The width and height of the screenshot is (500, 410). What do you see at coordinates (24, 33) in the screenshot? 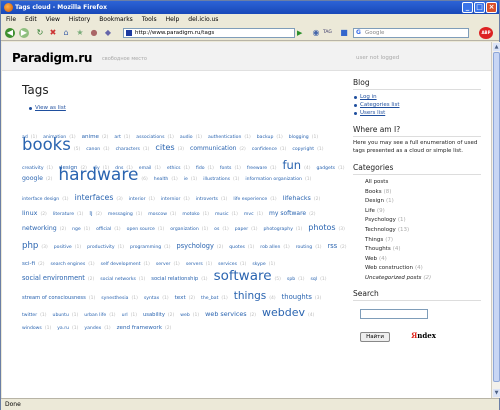
I see `forward-icon: ▶` at bounding box center [24, 33].